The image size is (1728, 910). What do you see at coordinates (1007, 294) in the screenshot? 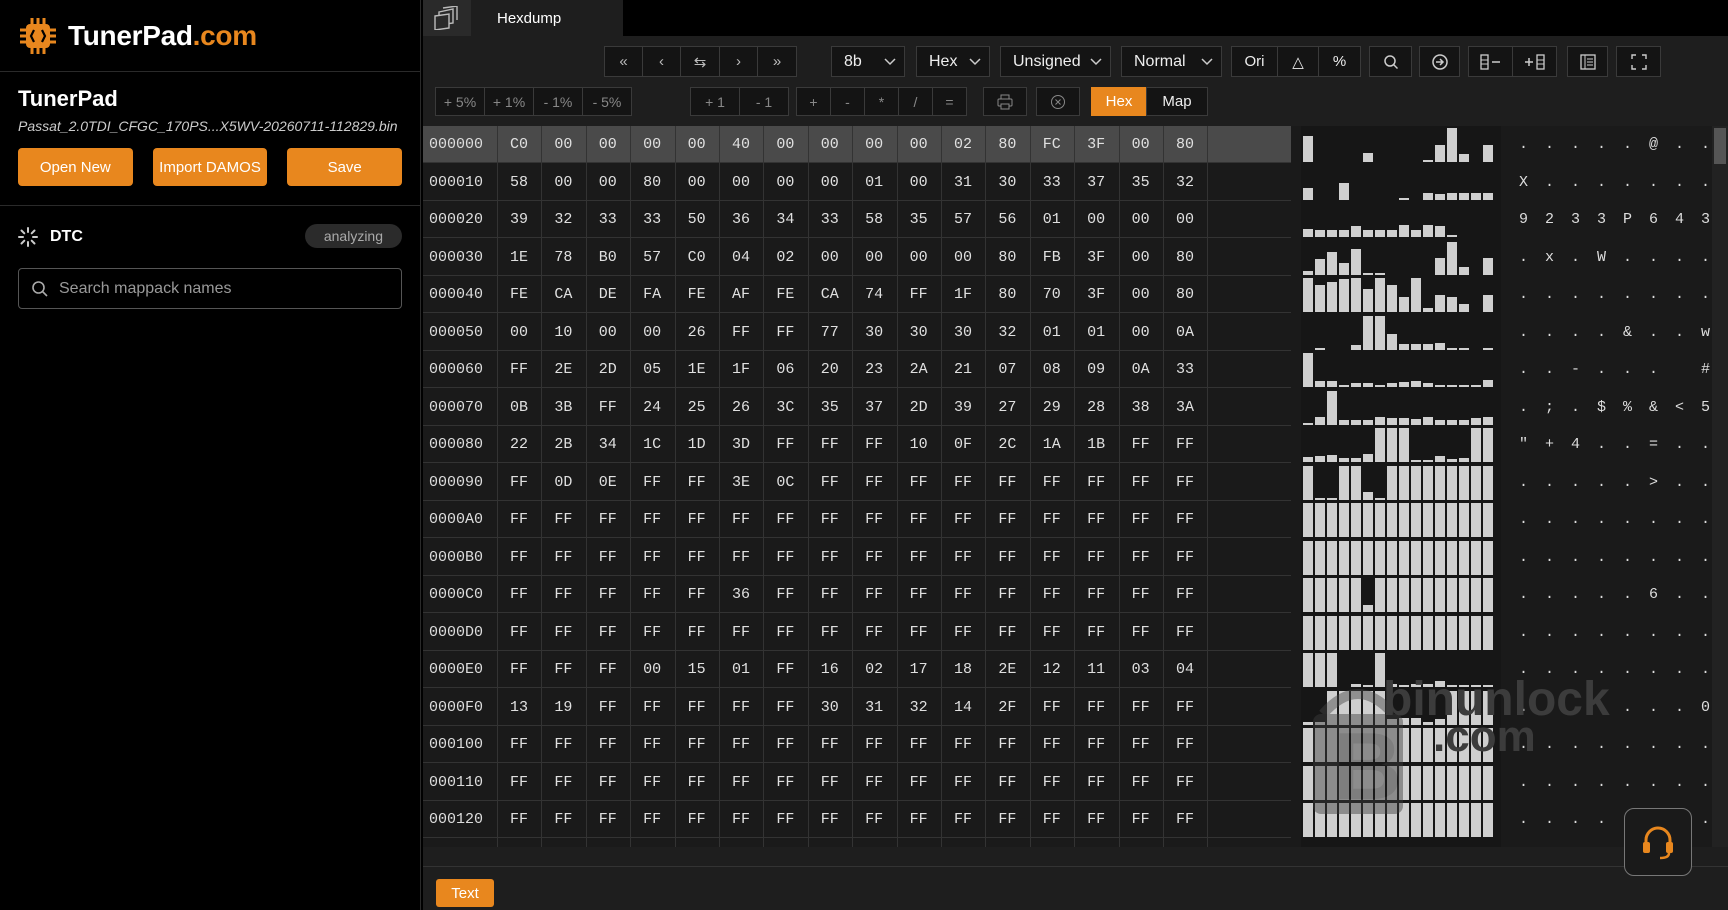
I see `hex-byte-cell: 80` at bounding box center [1007, 294].